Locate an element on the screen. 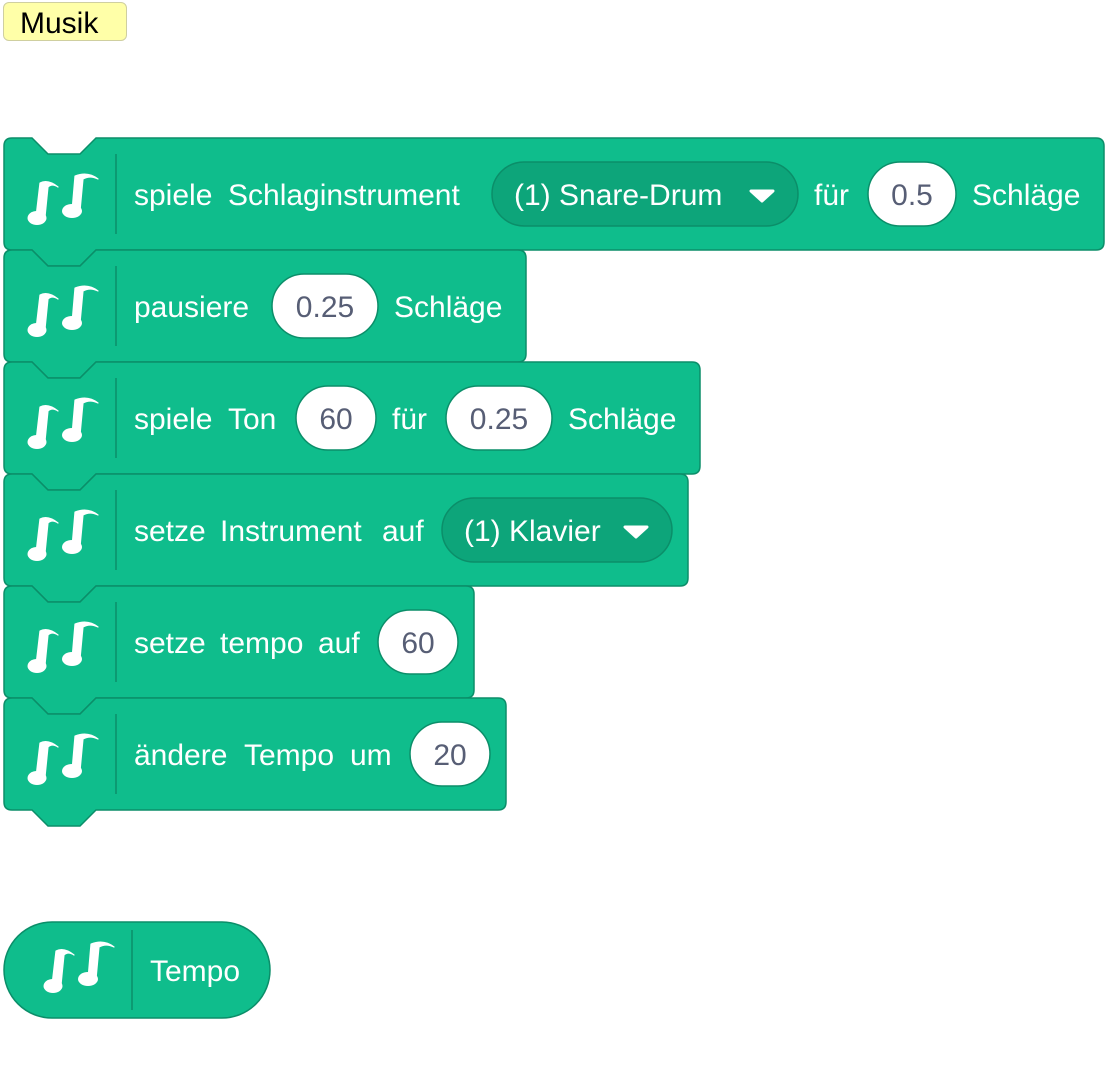 The width and height of the screenshot is (1108, 1092). input-value: 0.5 is located at coordinates (912, 195).